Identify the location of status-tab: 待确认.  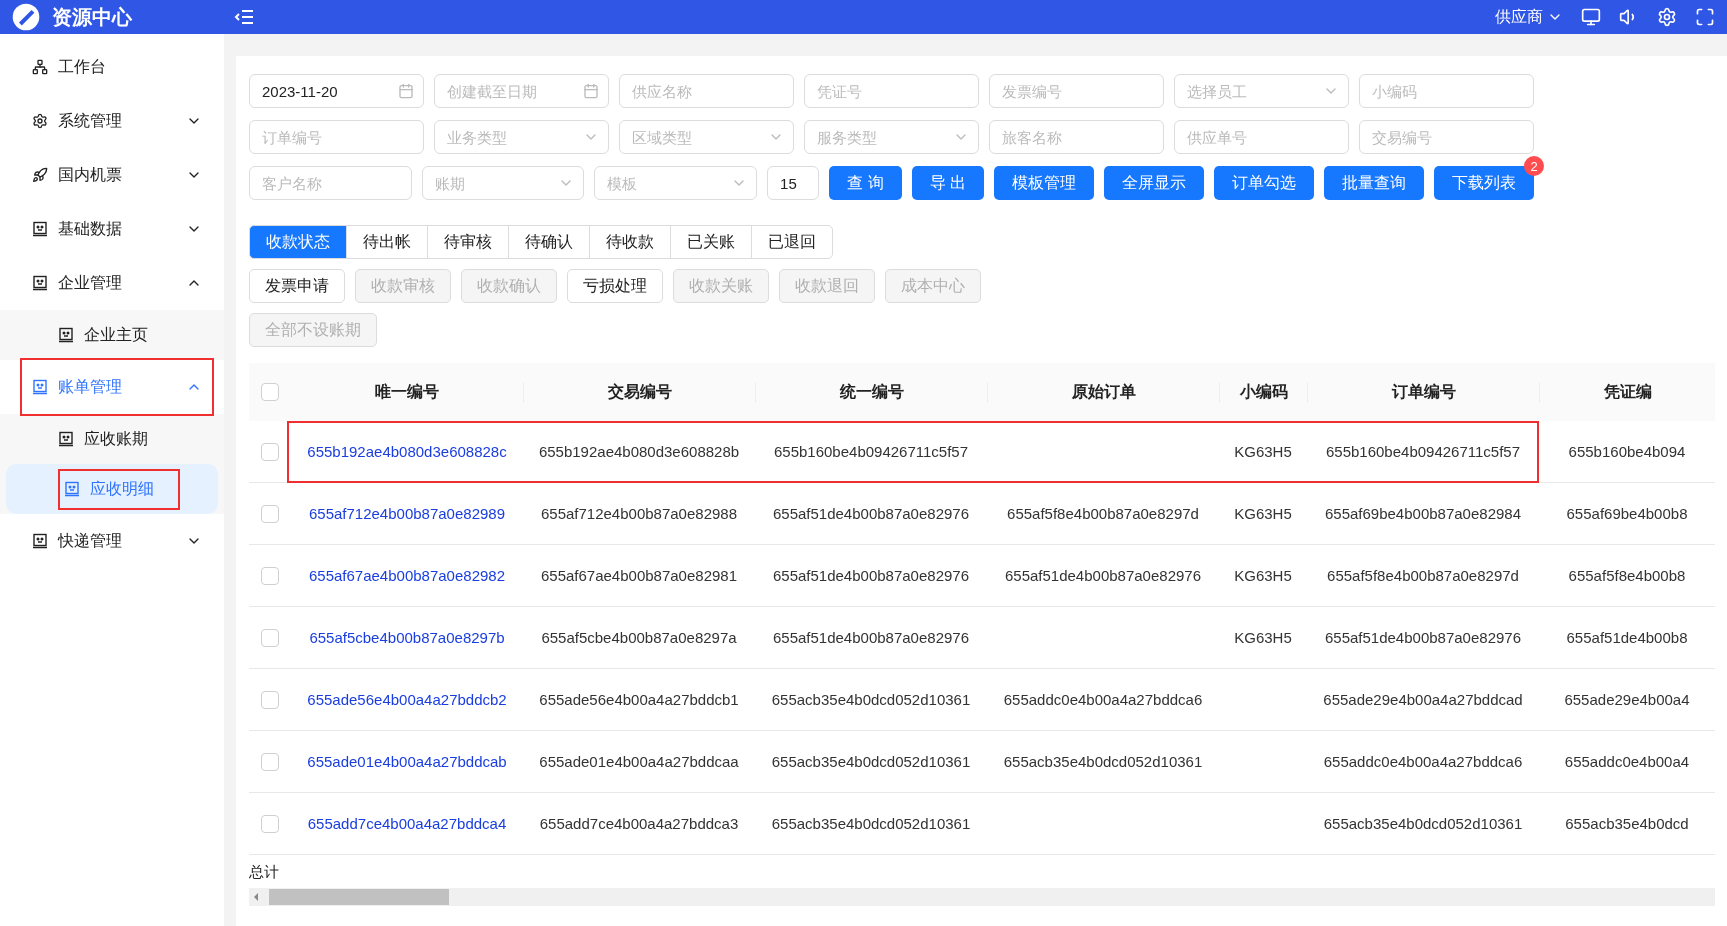
(549, 242).